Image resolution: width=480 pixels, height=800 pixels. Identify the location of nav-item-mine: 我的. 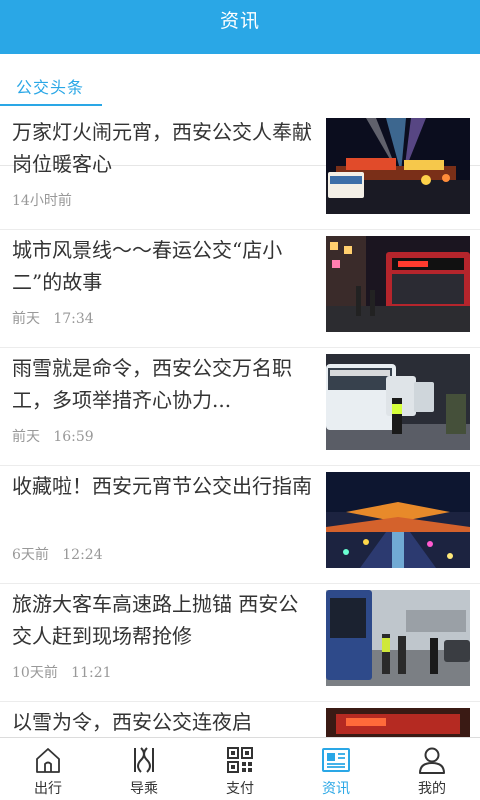
(432, 769).